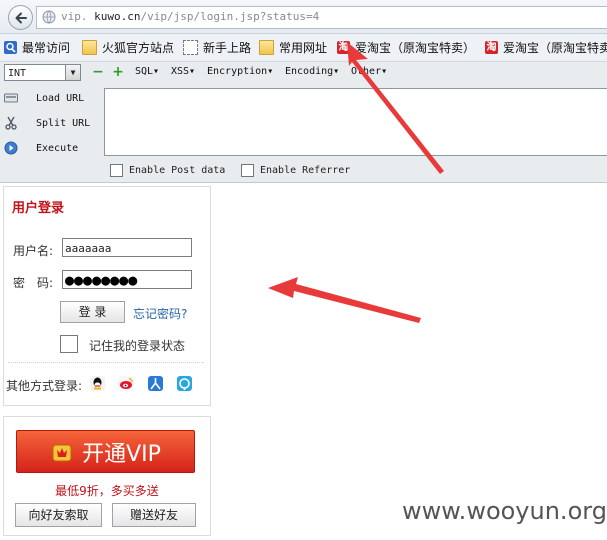 The height and width of the screenshot is (540, 607). What do you see at coordinates (190, 47) in the screenshot?
I see `dashed-folder-icon` at bounding box center [190, 47].